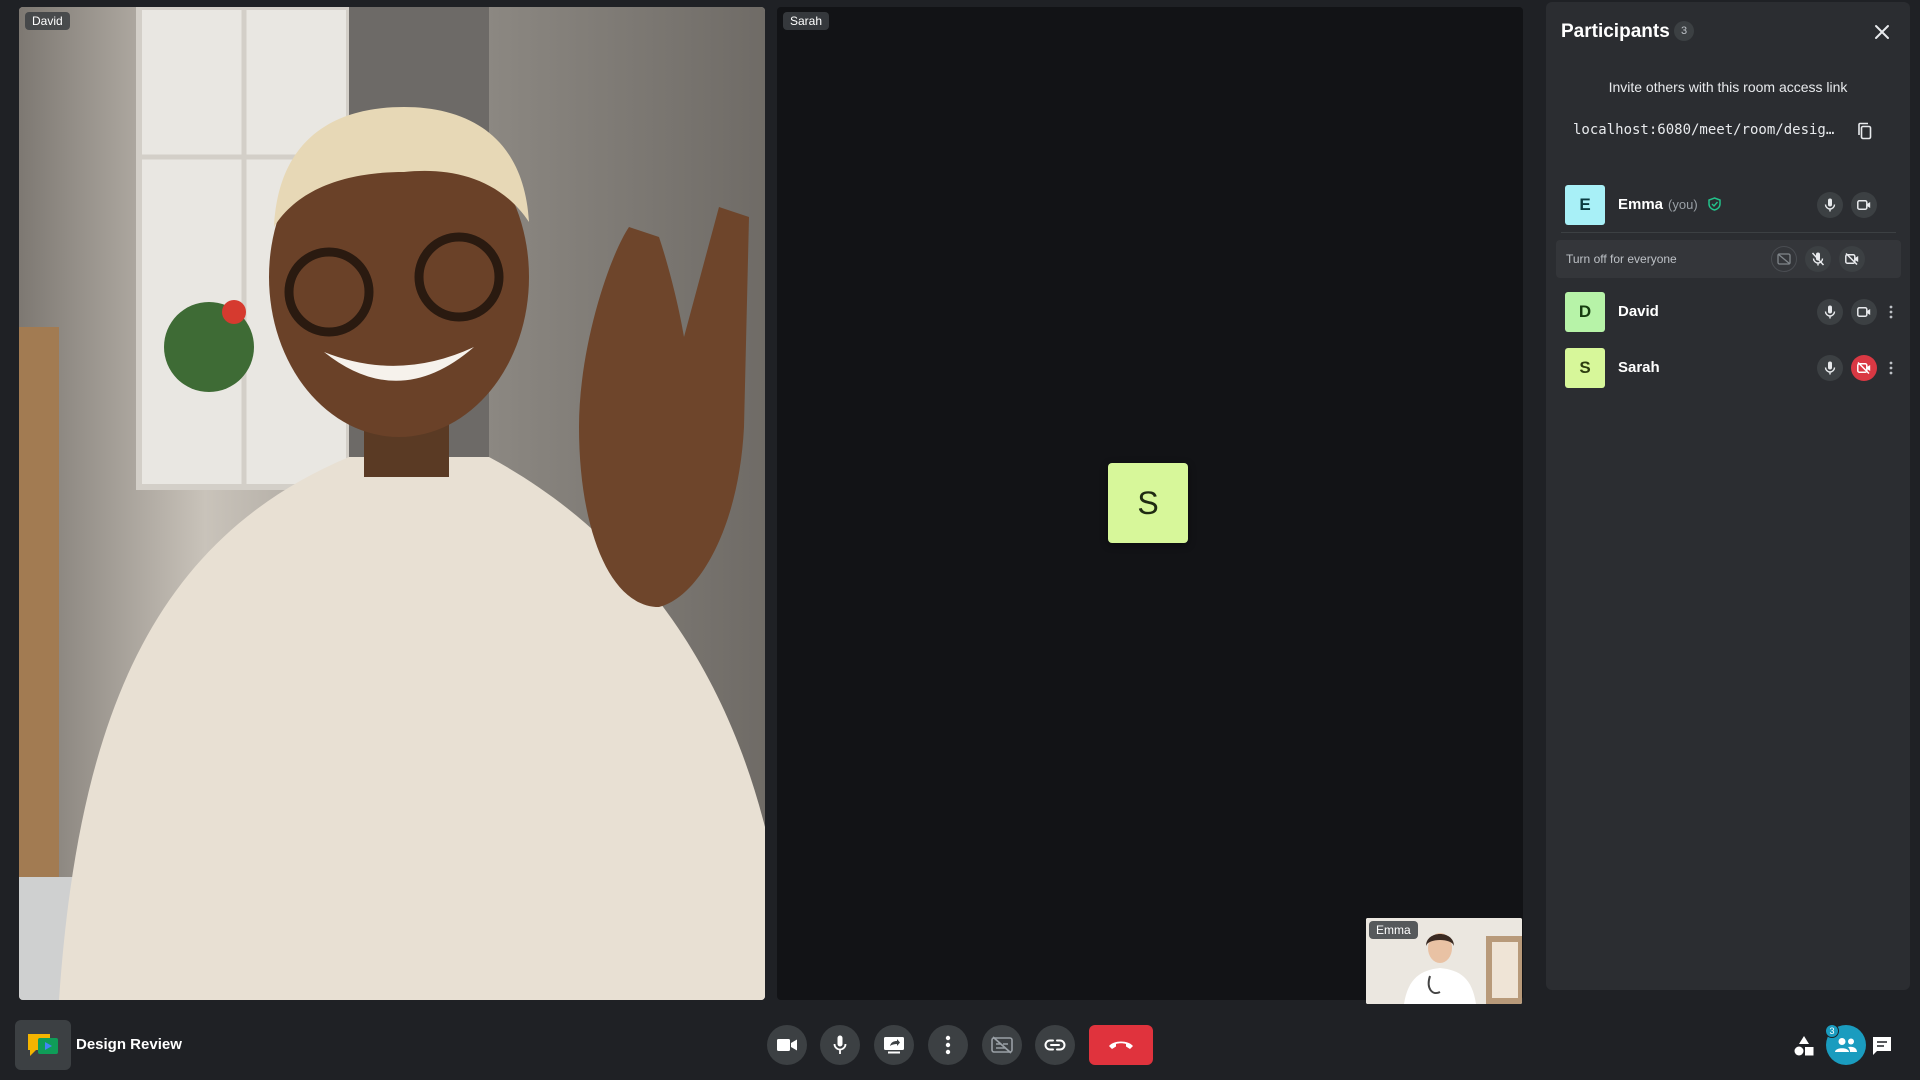  I want to click on shapes-icon, so click(1804, 1046).